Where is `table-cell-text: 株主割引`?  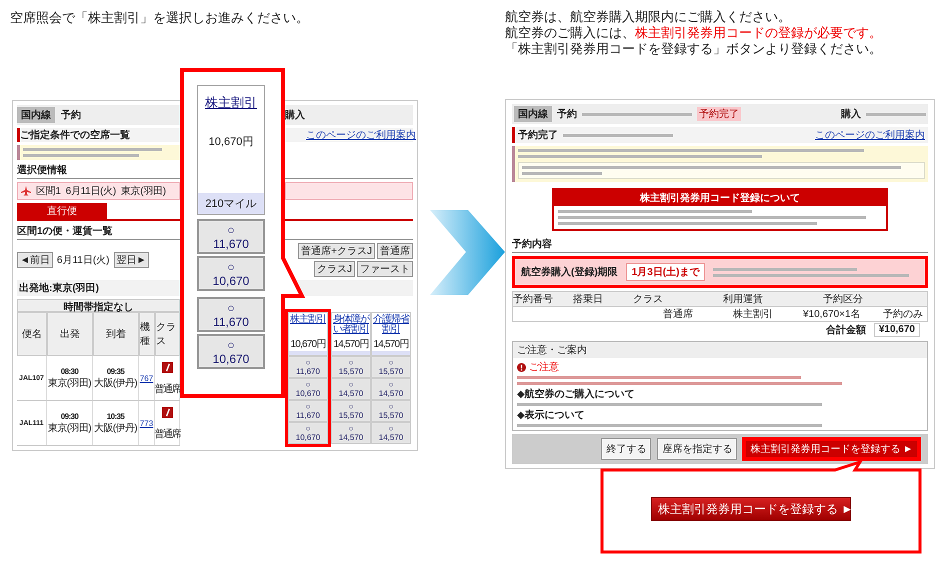 table-cell-text: 株主割引 is located at coordinates (753, 314).